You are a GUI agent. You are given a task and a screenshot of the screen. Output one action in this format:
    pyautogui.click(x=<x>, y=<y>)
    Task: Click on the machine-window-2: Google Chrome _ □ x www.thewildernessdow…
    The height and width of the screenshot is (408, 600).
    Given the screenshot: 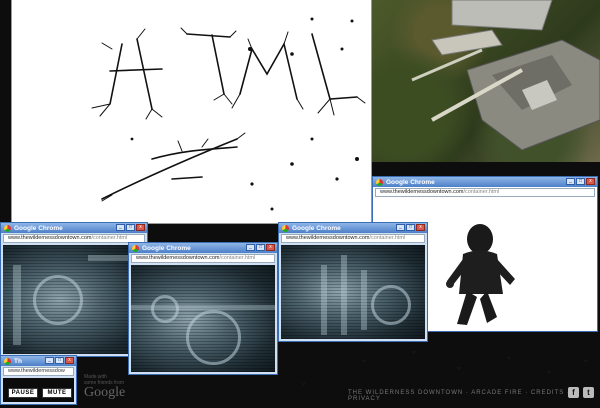 What is the action you would take?
    pyautogui.click(x=203, y=308)
    